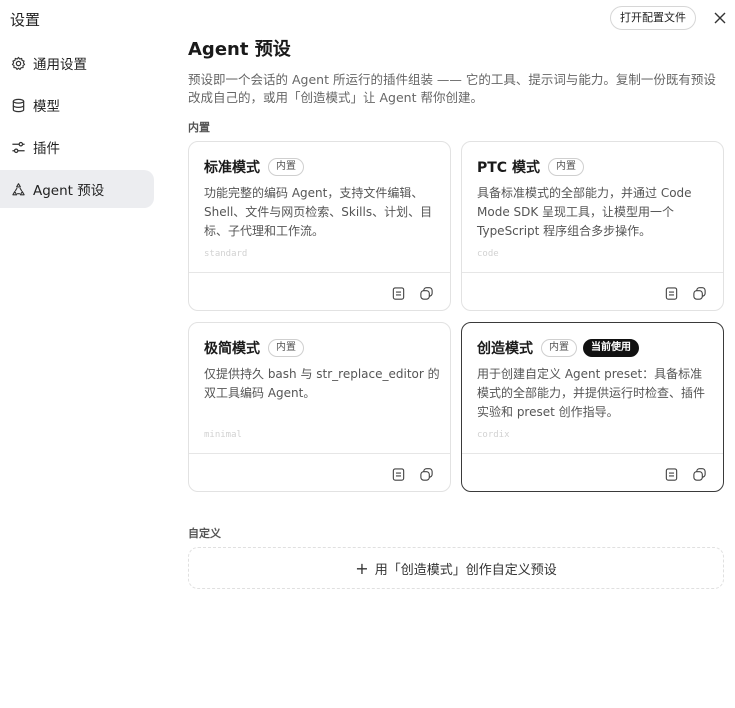 Image resolution: width=735 pixels, height=708 pixels. Describe the element at coordinates (25, 20) in the screenshot. I see `settings-title: 设置` at that location.